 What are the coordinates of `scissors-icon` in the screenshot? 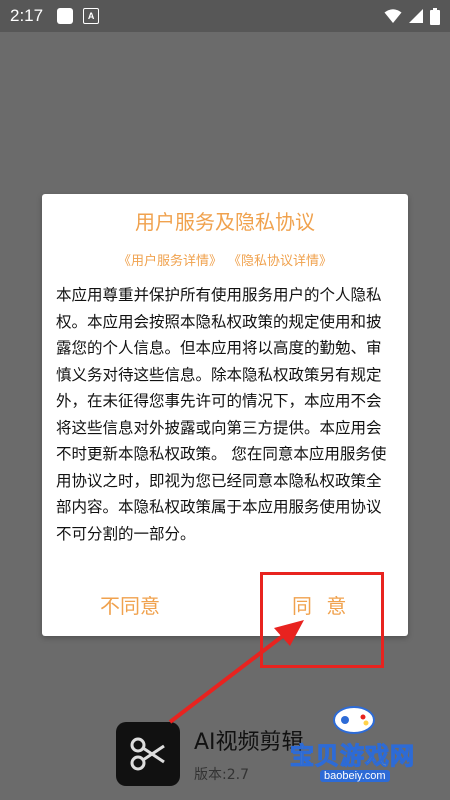 It's located at (147, 754).